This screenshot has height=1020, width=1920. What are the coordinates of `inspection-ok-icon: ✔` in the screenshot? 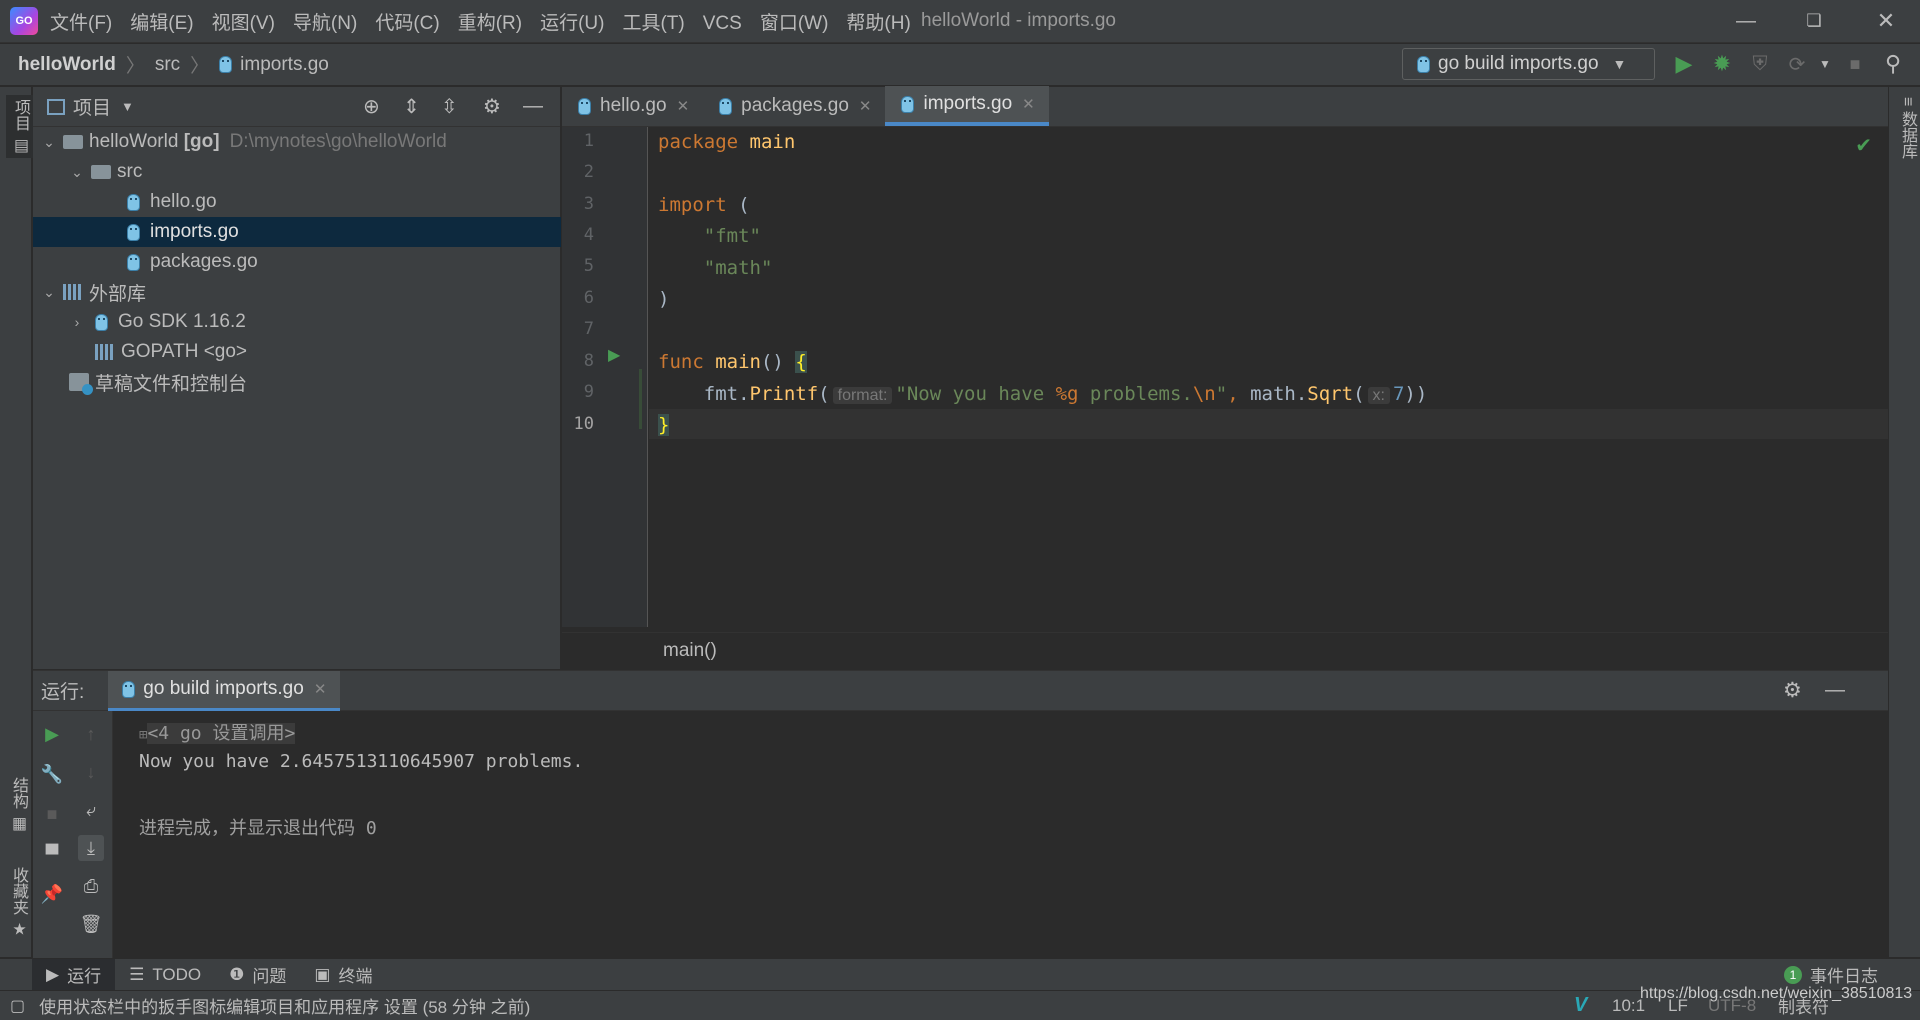 It's located at (1863, 145).